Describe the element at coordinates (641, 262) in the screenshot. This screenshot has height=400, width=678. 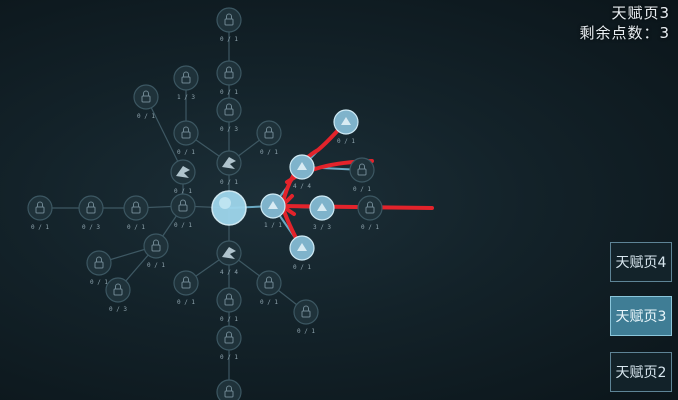
I see `tab-talent-page-4: 天赋页4` at that location.